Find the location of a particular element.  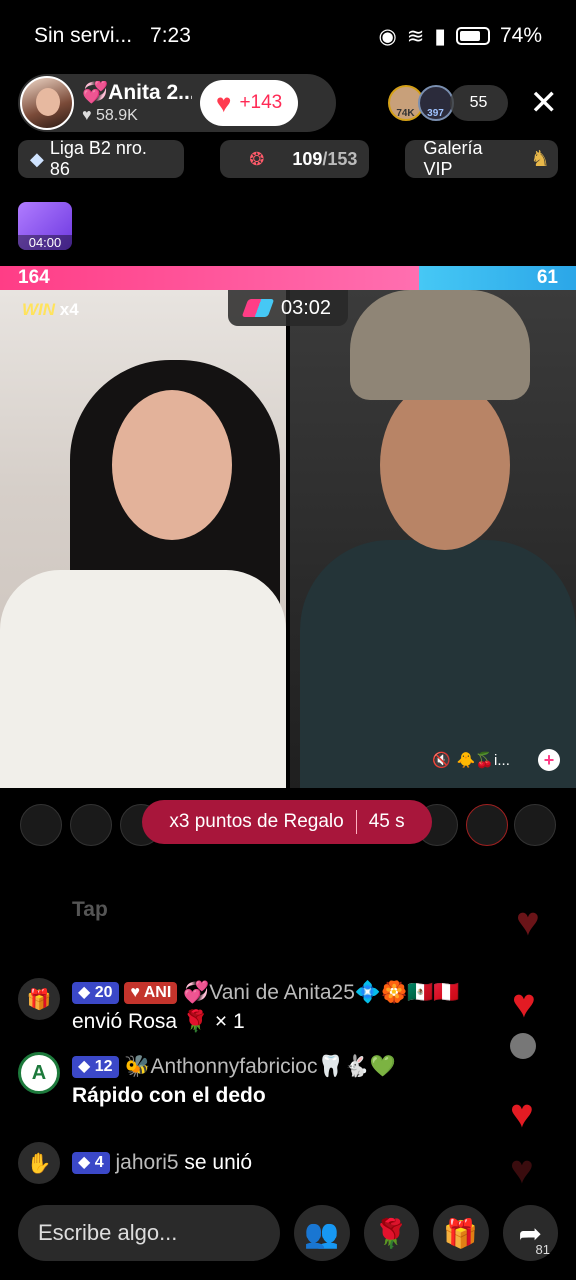

vip-gallery-button: Galería VIP ♞ is located at coordinates (481, 158).